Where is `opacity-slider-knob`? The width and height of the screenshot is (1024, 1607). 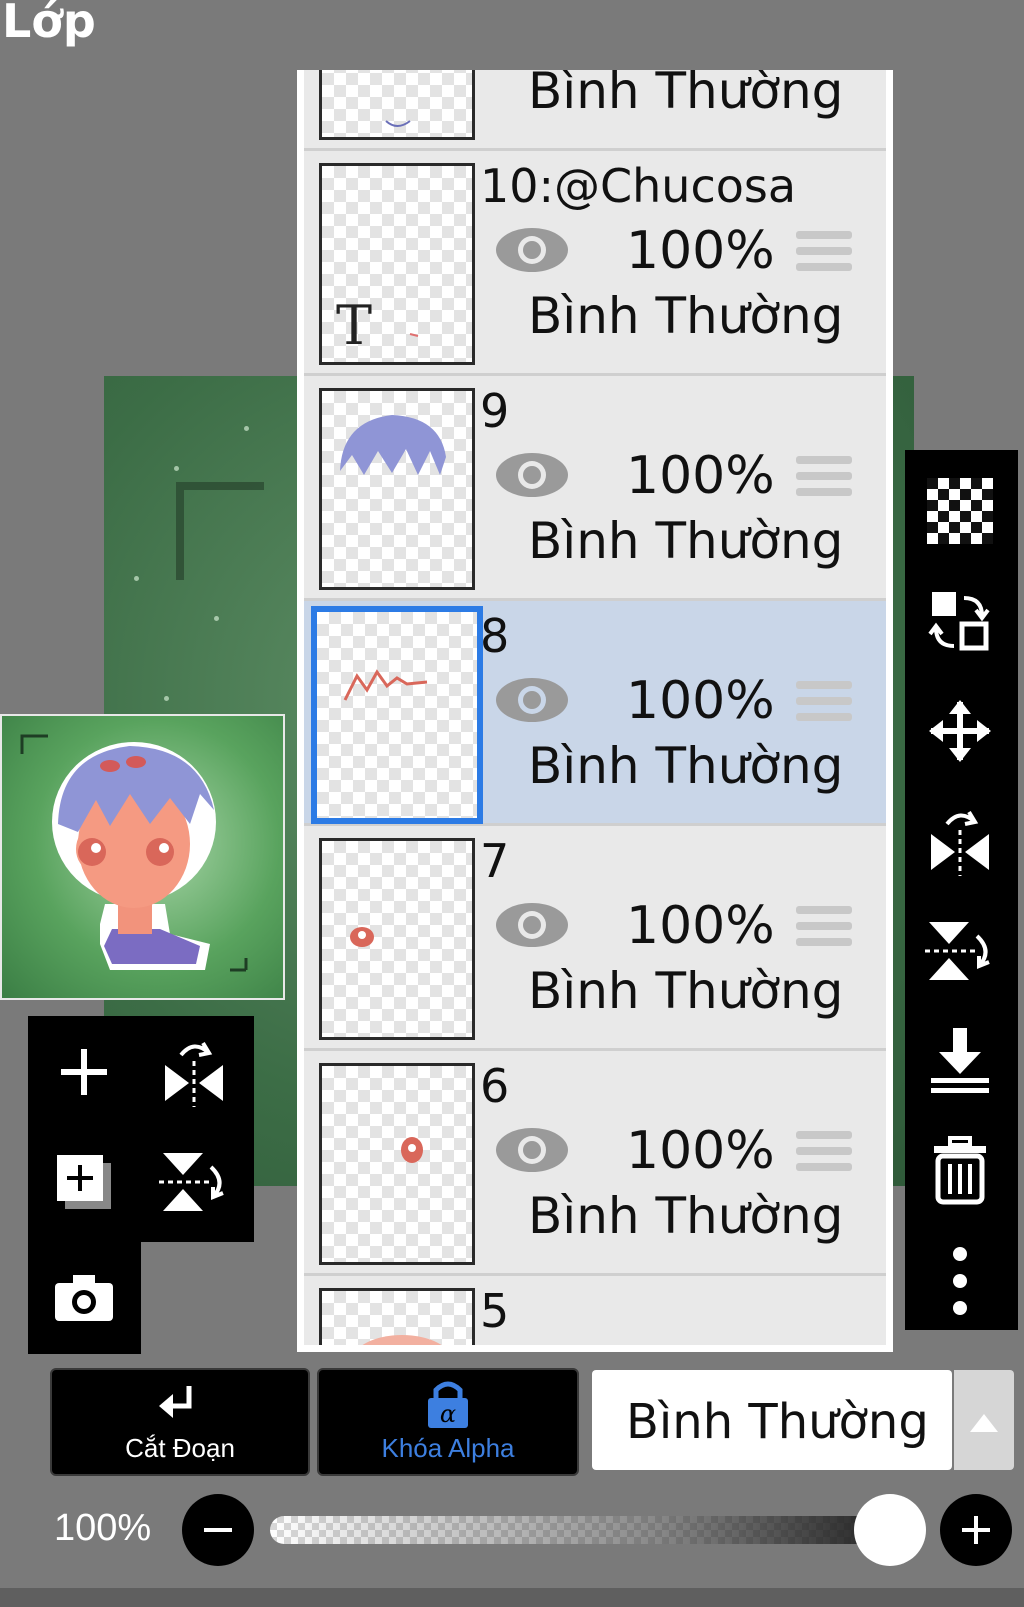
opacity-slider-knob is located at coordinates (890, 1530).